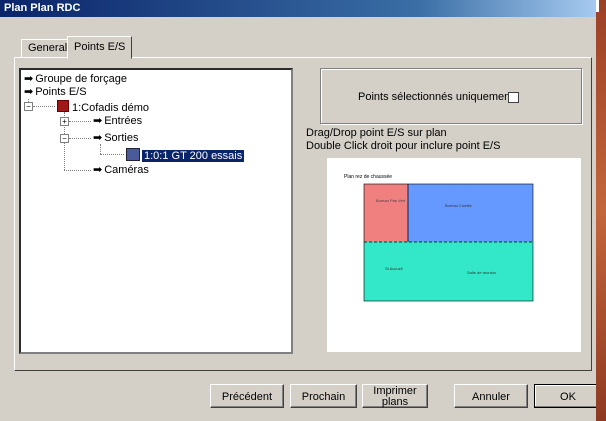 This screenshot has height=421, width=606. I want to click on tree-node-label: 1:Cofadis démo, so click(111, 108).